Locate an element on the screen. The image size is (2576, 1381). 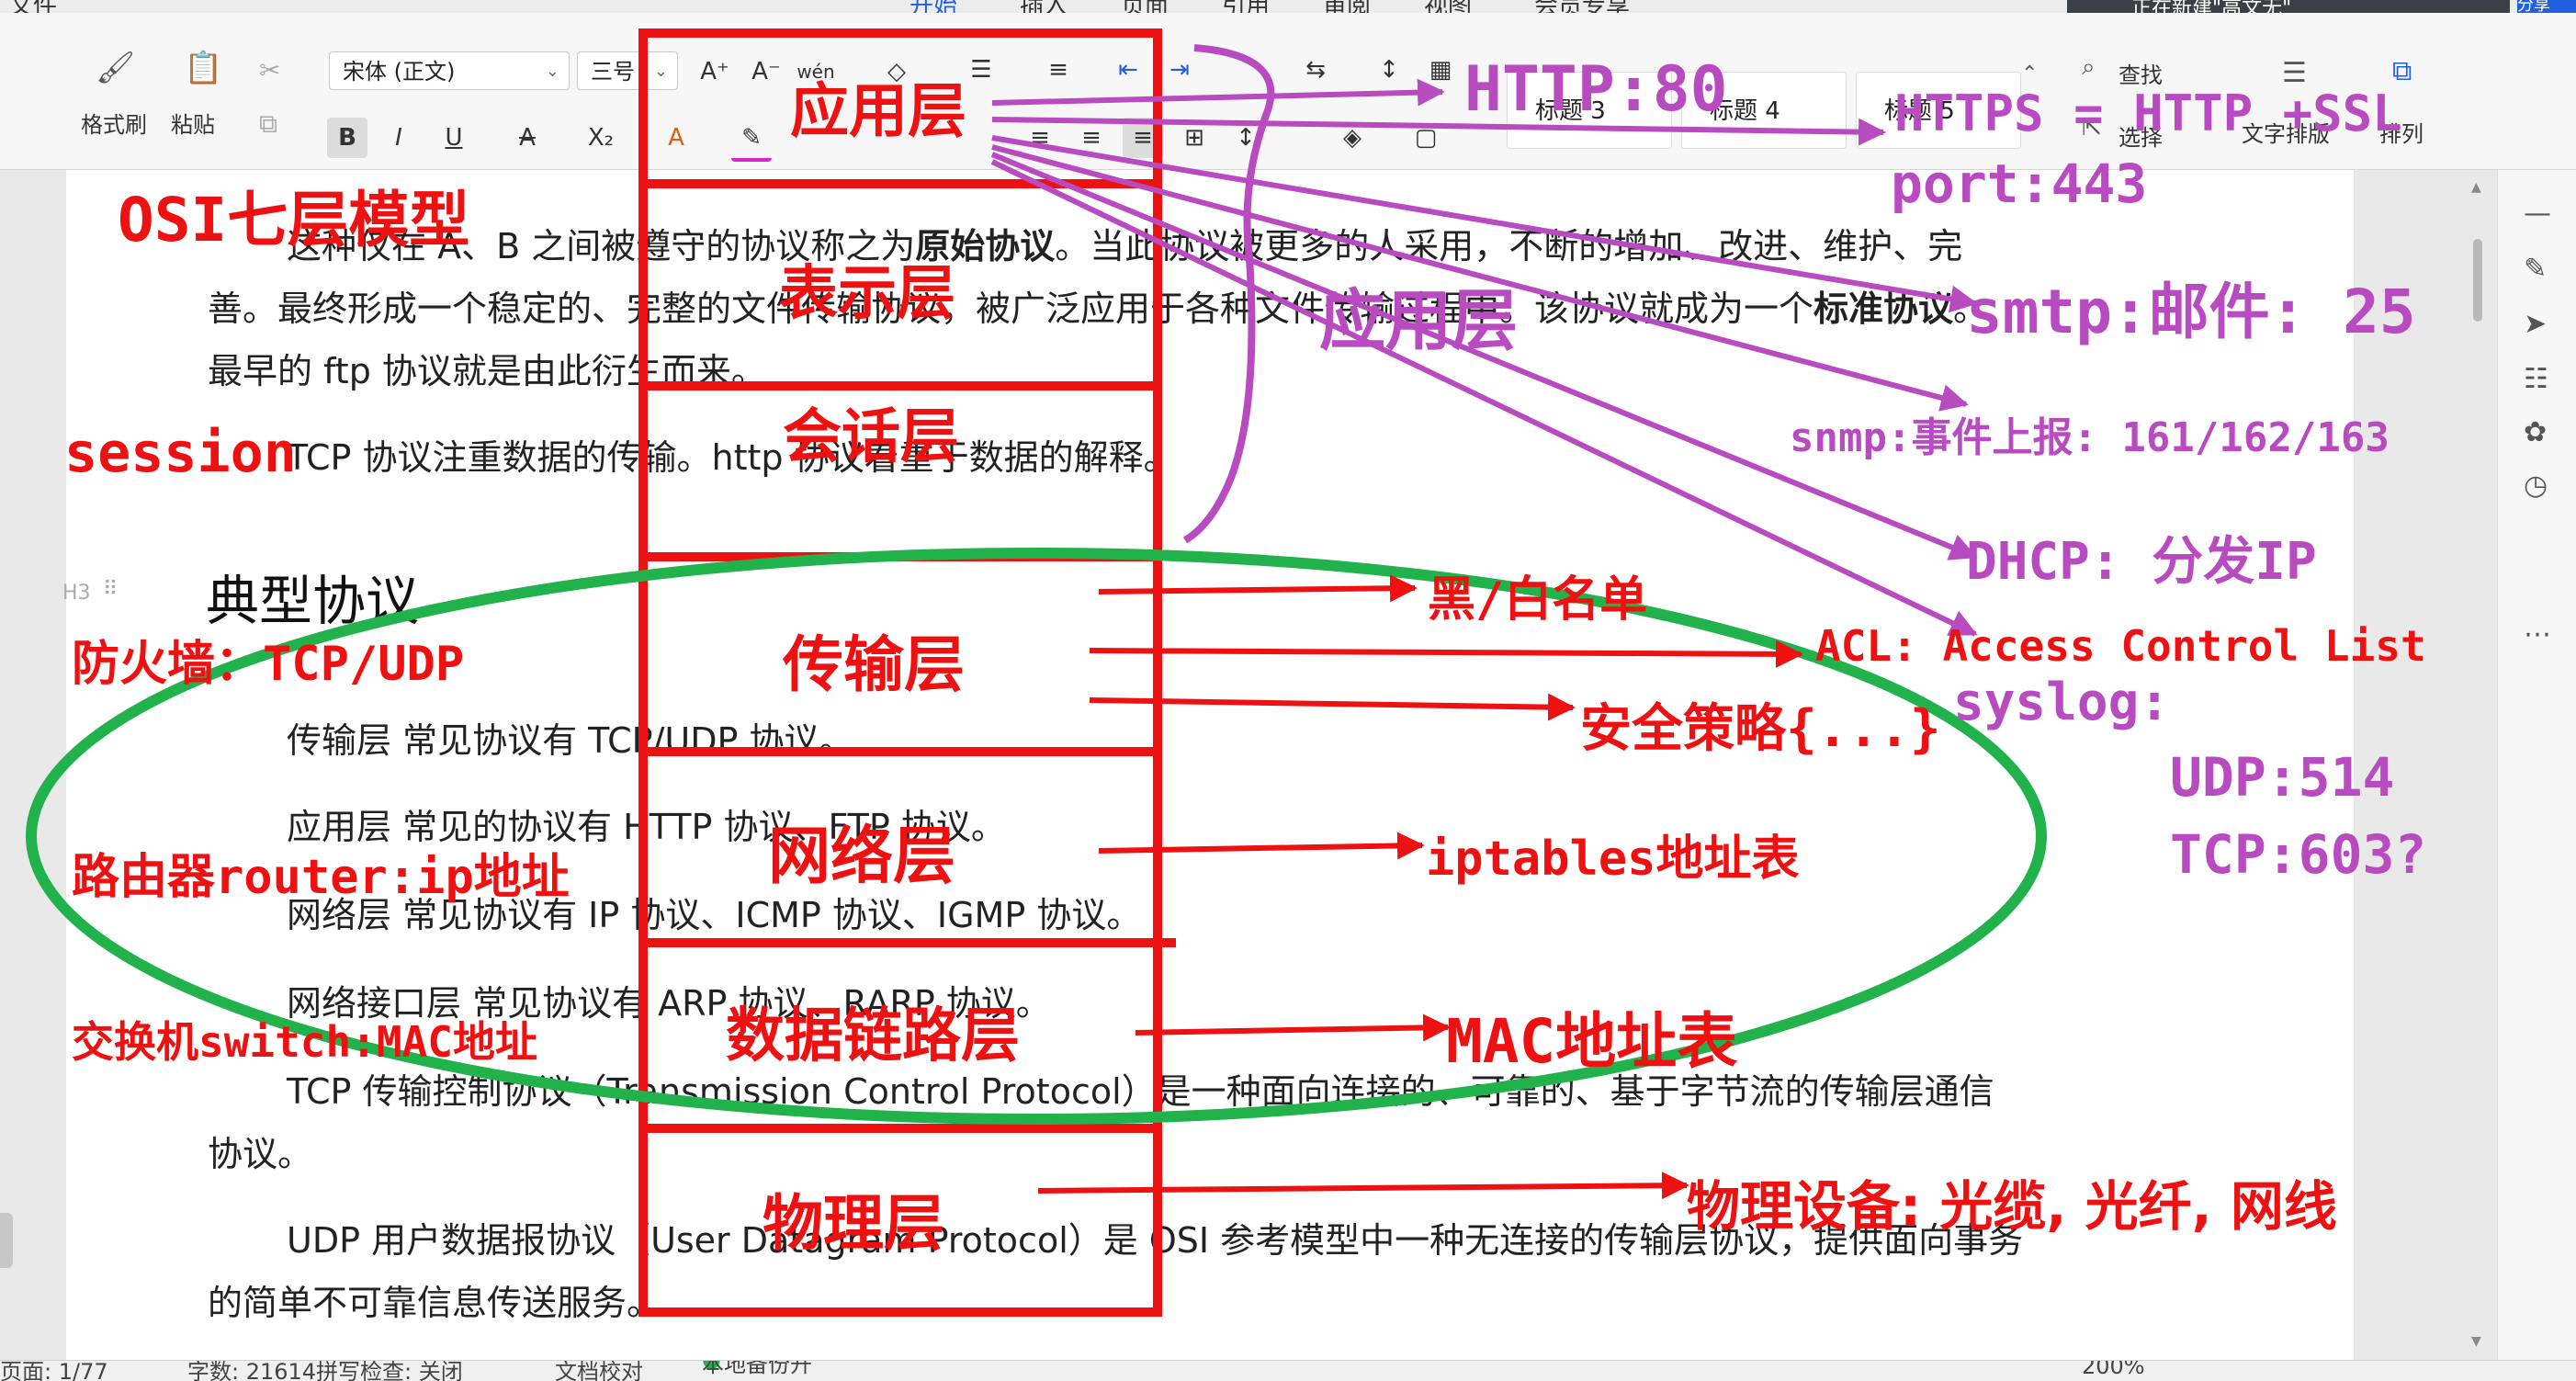
paragraph-line: 最早的 ftp 协议就是由此衍生而来。 is located at coordinates (487, 371).